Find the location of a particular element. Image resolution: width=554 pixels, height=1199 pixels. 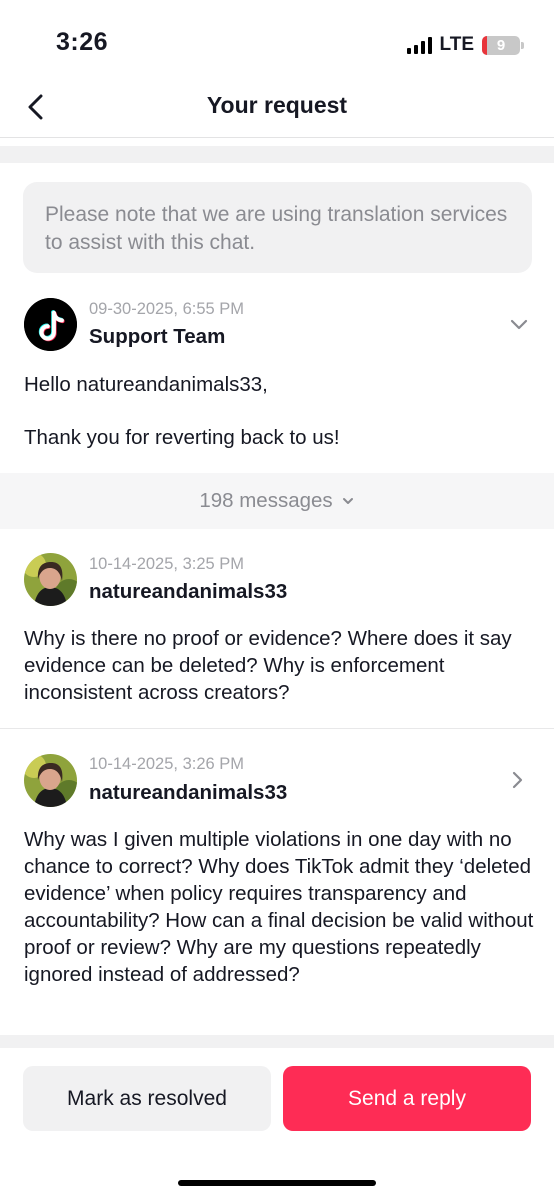

send-reply-button: Send a reply is located at coordinates (407, 1098).